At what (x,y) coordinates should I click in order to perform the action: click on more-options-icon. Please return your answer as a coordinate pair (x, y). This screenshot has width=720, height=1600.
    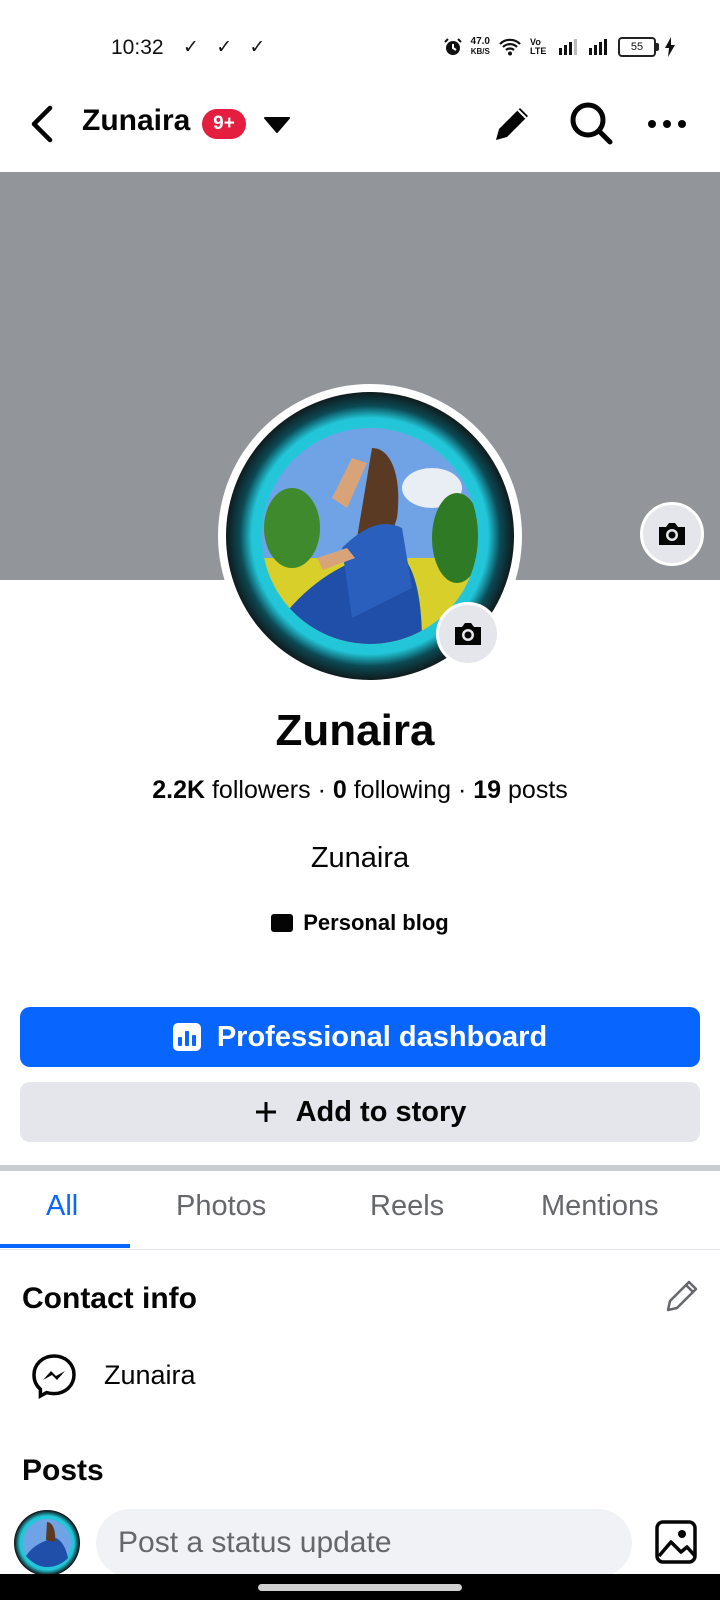
    Looking at the image, I should click on (667, 124).